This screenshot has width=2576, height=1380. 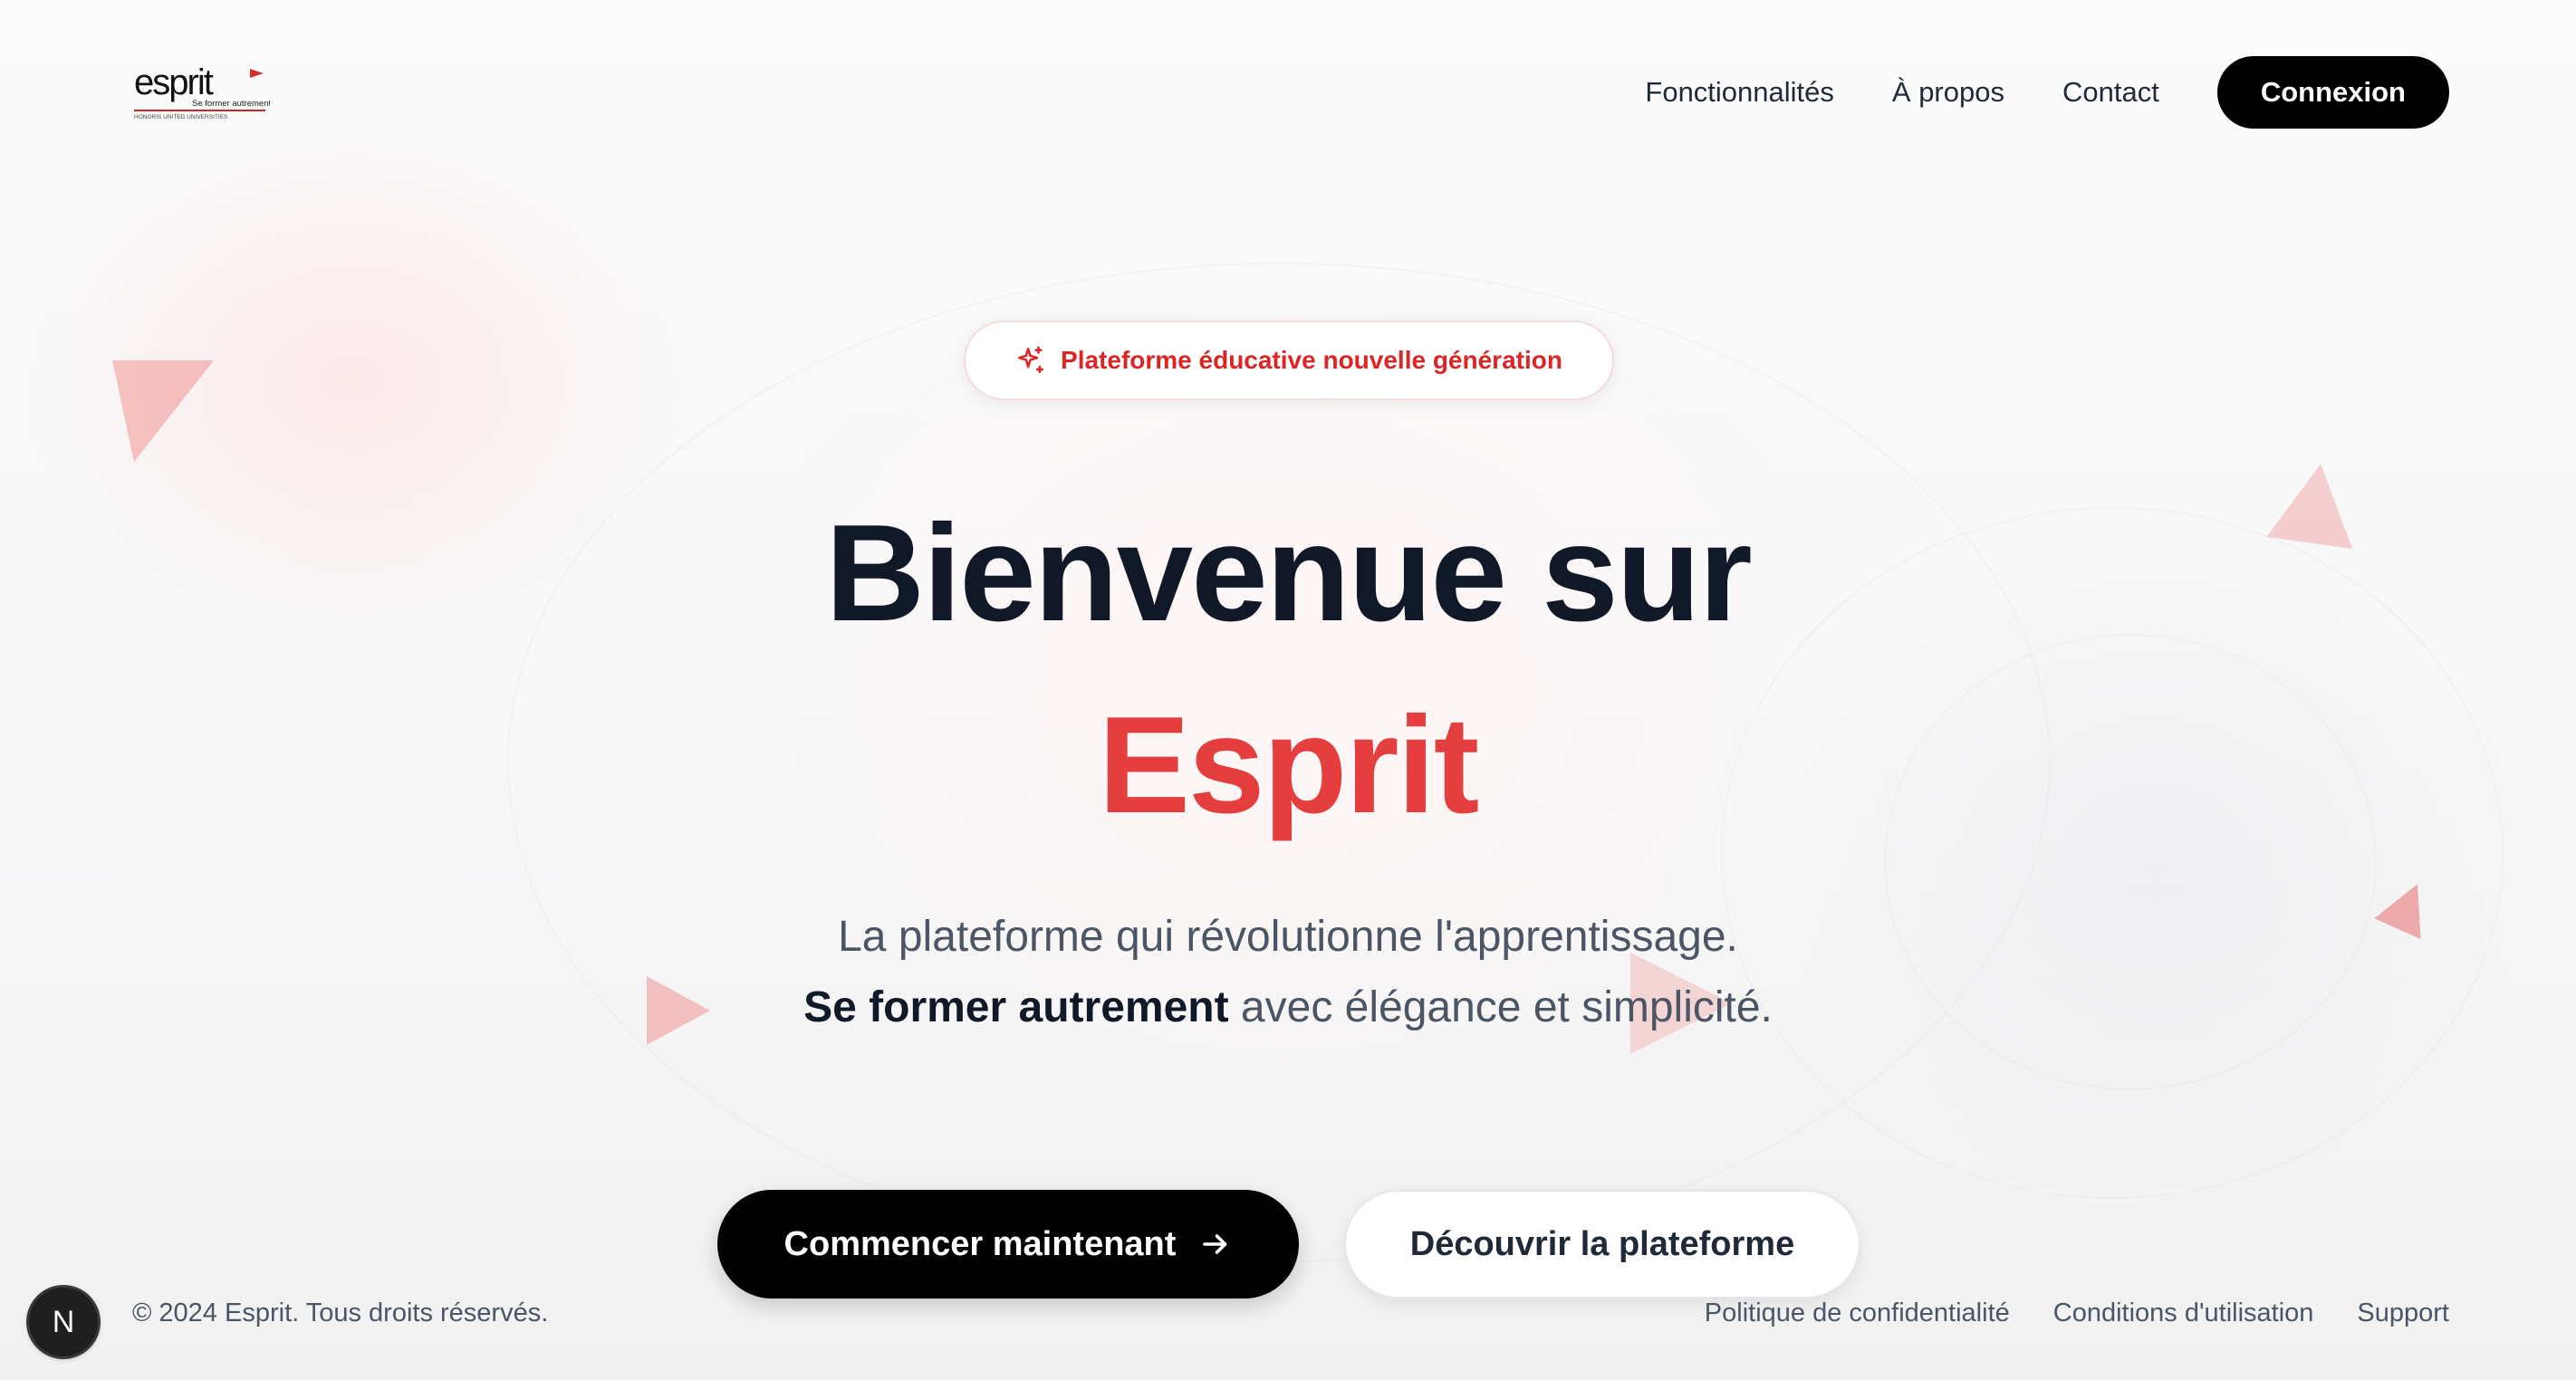 What do you see at coordinates (340, 1313) in the screenshot?
I see `footer-copyright: © 2024 Esprit. Tous droits réservés.` at bounding box center [340, 1313].